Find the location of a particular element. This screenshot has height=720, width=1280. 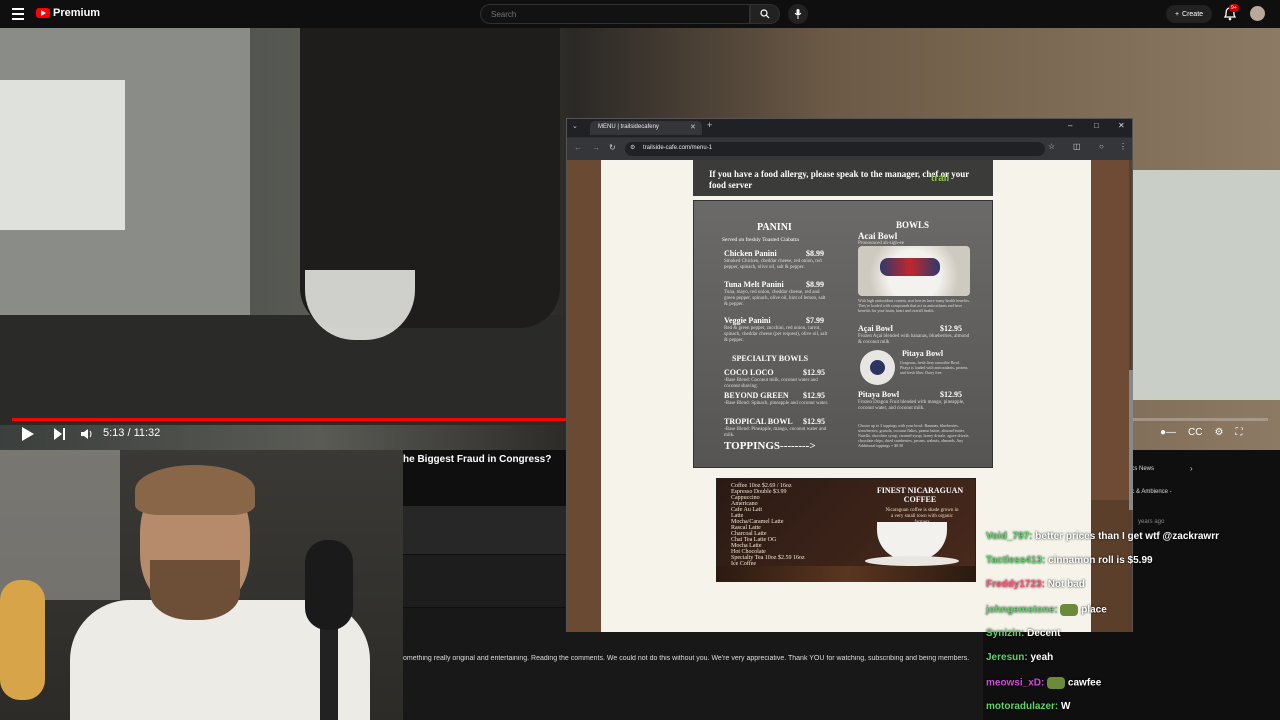

pitaya-title: Pitaya Bowl is located at coordinates (923, 353).